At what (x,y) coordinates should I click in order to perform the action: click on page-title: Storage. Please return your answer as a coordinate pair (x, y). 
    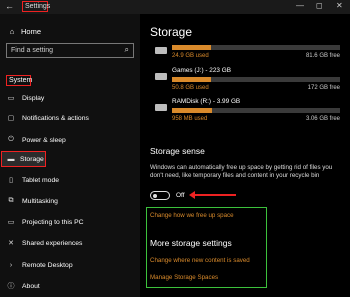
    Looking at the image, I should click on (171, 32).